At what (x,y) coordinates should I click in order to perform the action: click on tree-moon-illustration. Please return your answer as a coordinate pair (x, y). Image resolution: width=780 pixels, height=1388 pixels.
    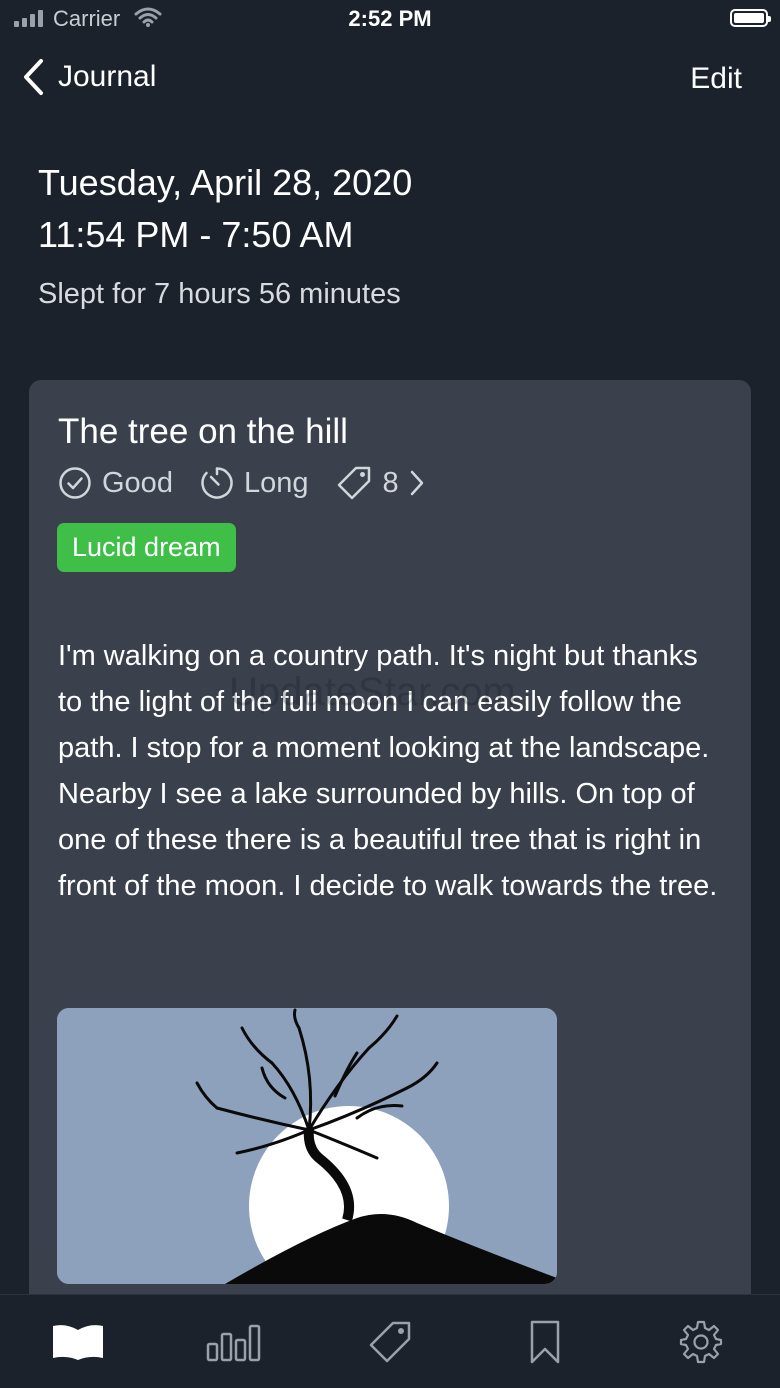
    Looking at the image, I should click on (307, 1146).